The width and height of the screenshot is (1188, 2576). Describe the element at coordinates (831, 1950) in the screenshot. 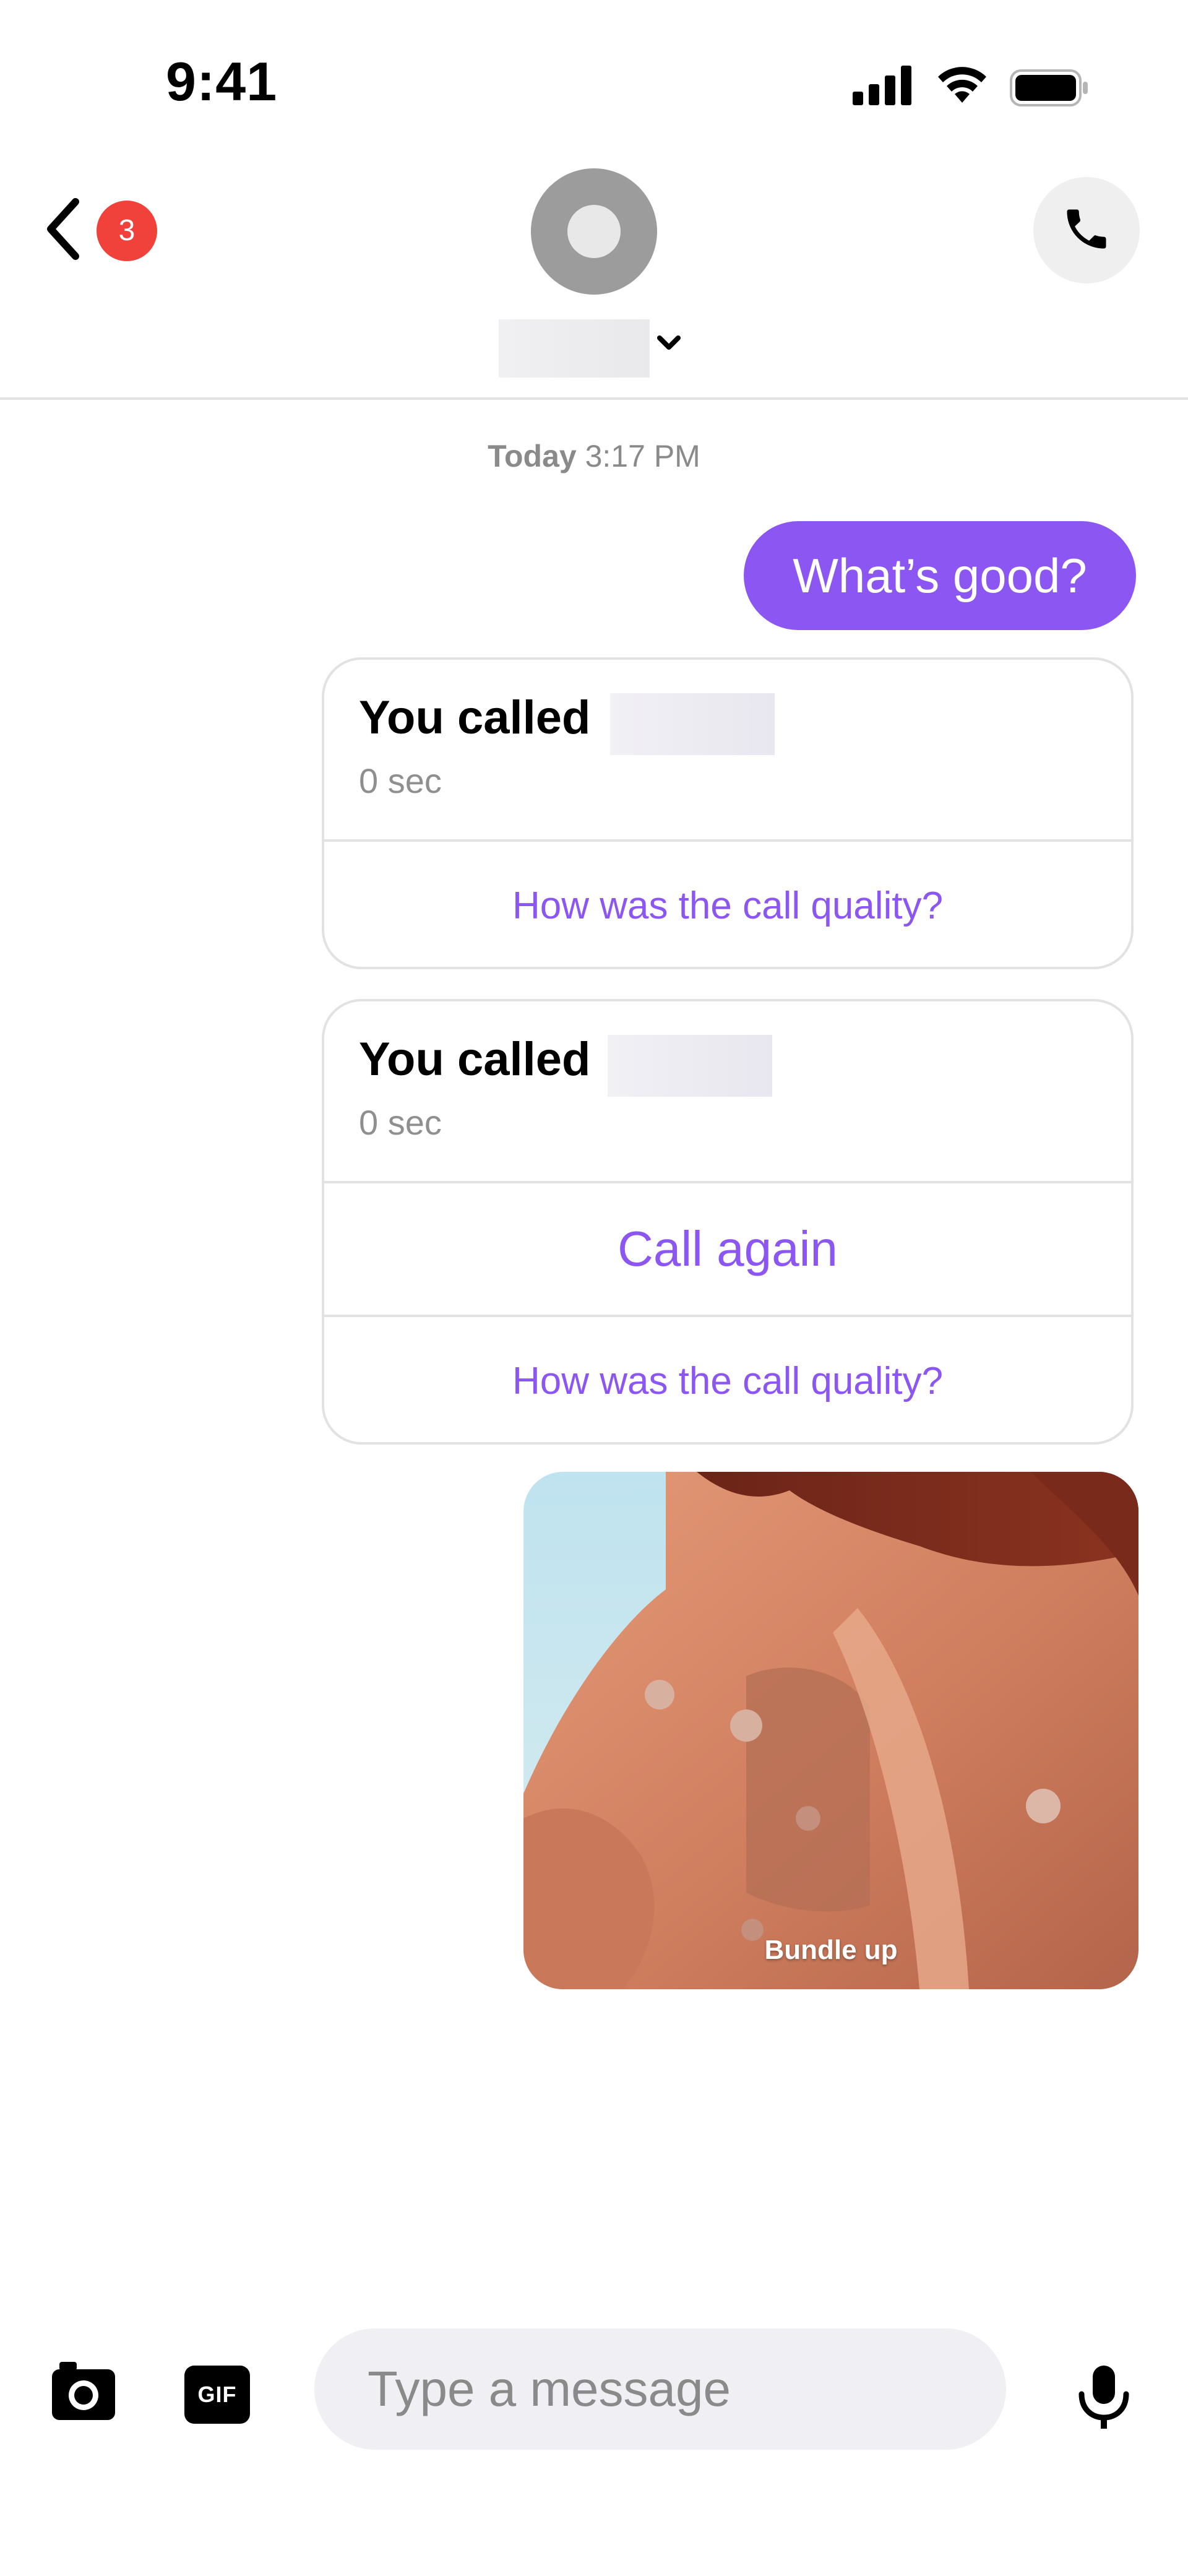

I see `gif-caption: Bundle up` at that location.